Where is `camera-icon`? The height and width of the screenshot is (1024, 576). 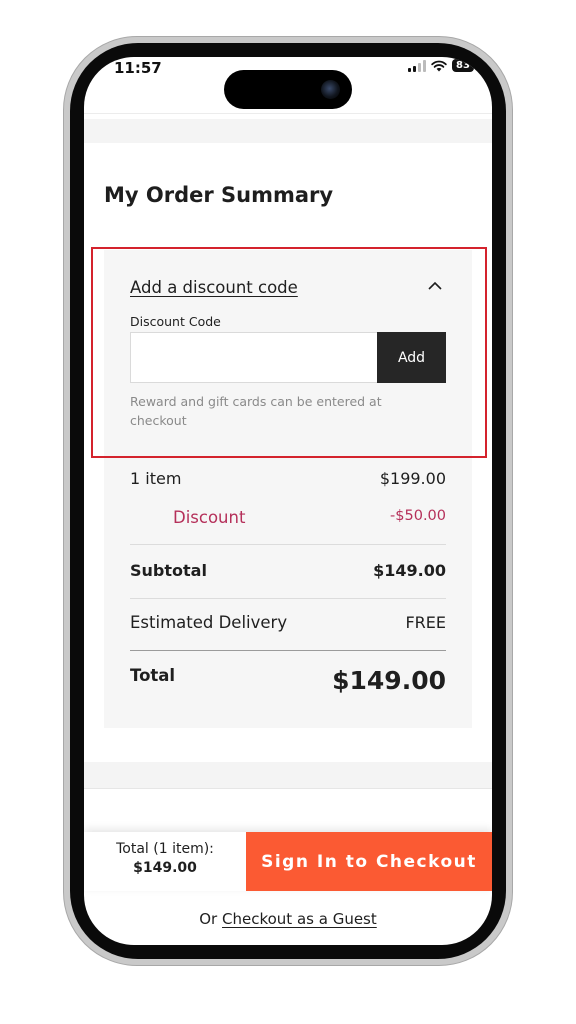 camera-icon is located at coordinates (330, 89).